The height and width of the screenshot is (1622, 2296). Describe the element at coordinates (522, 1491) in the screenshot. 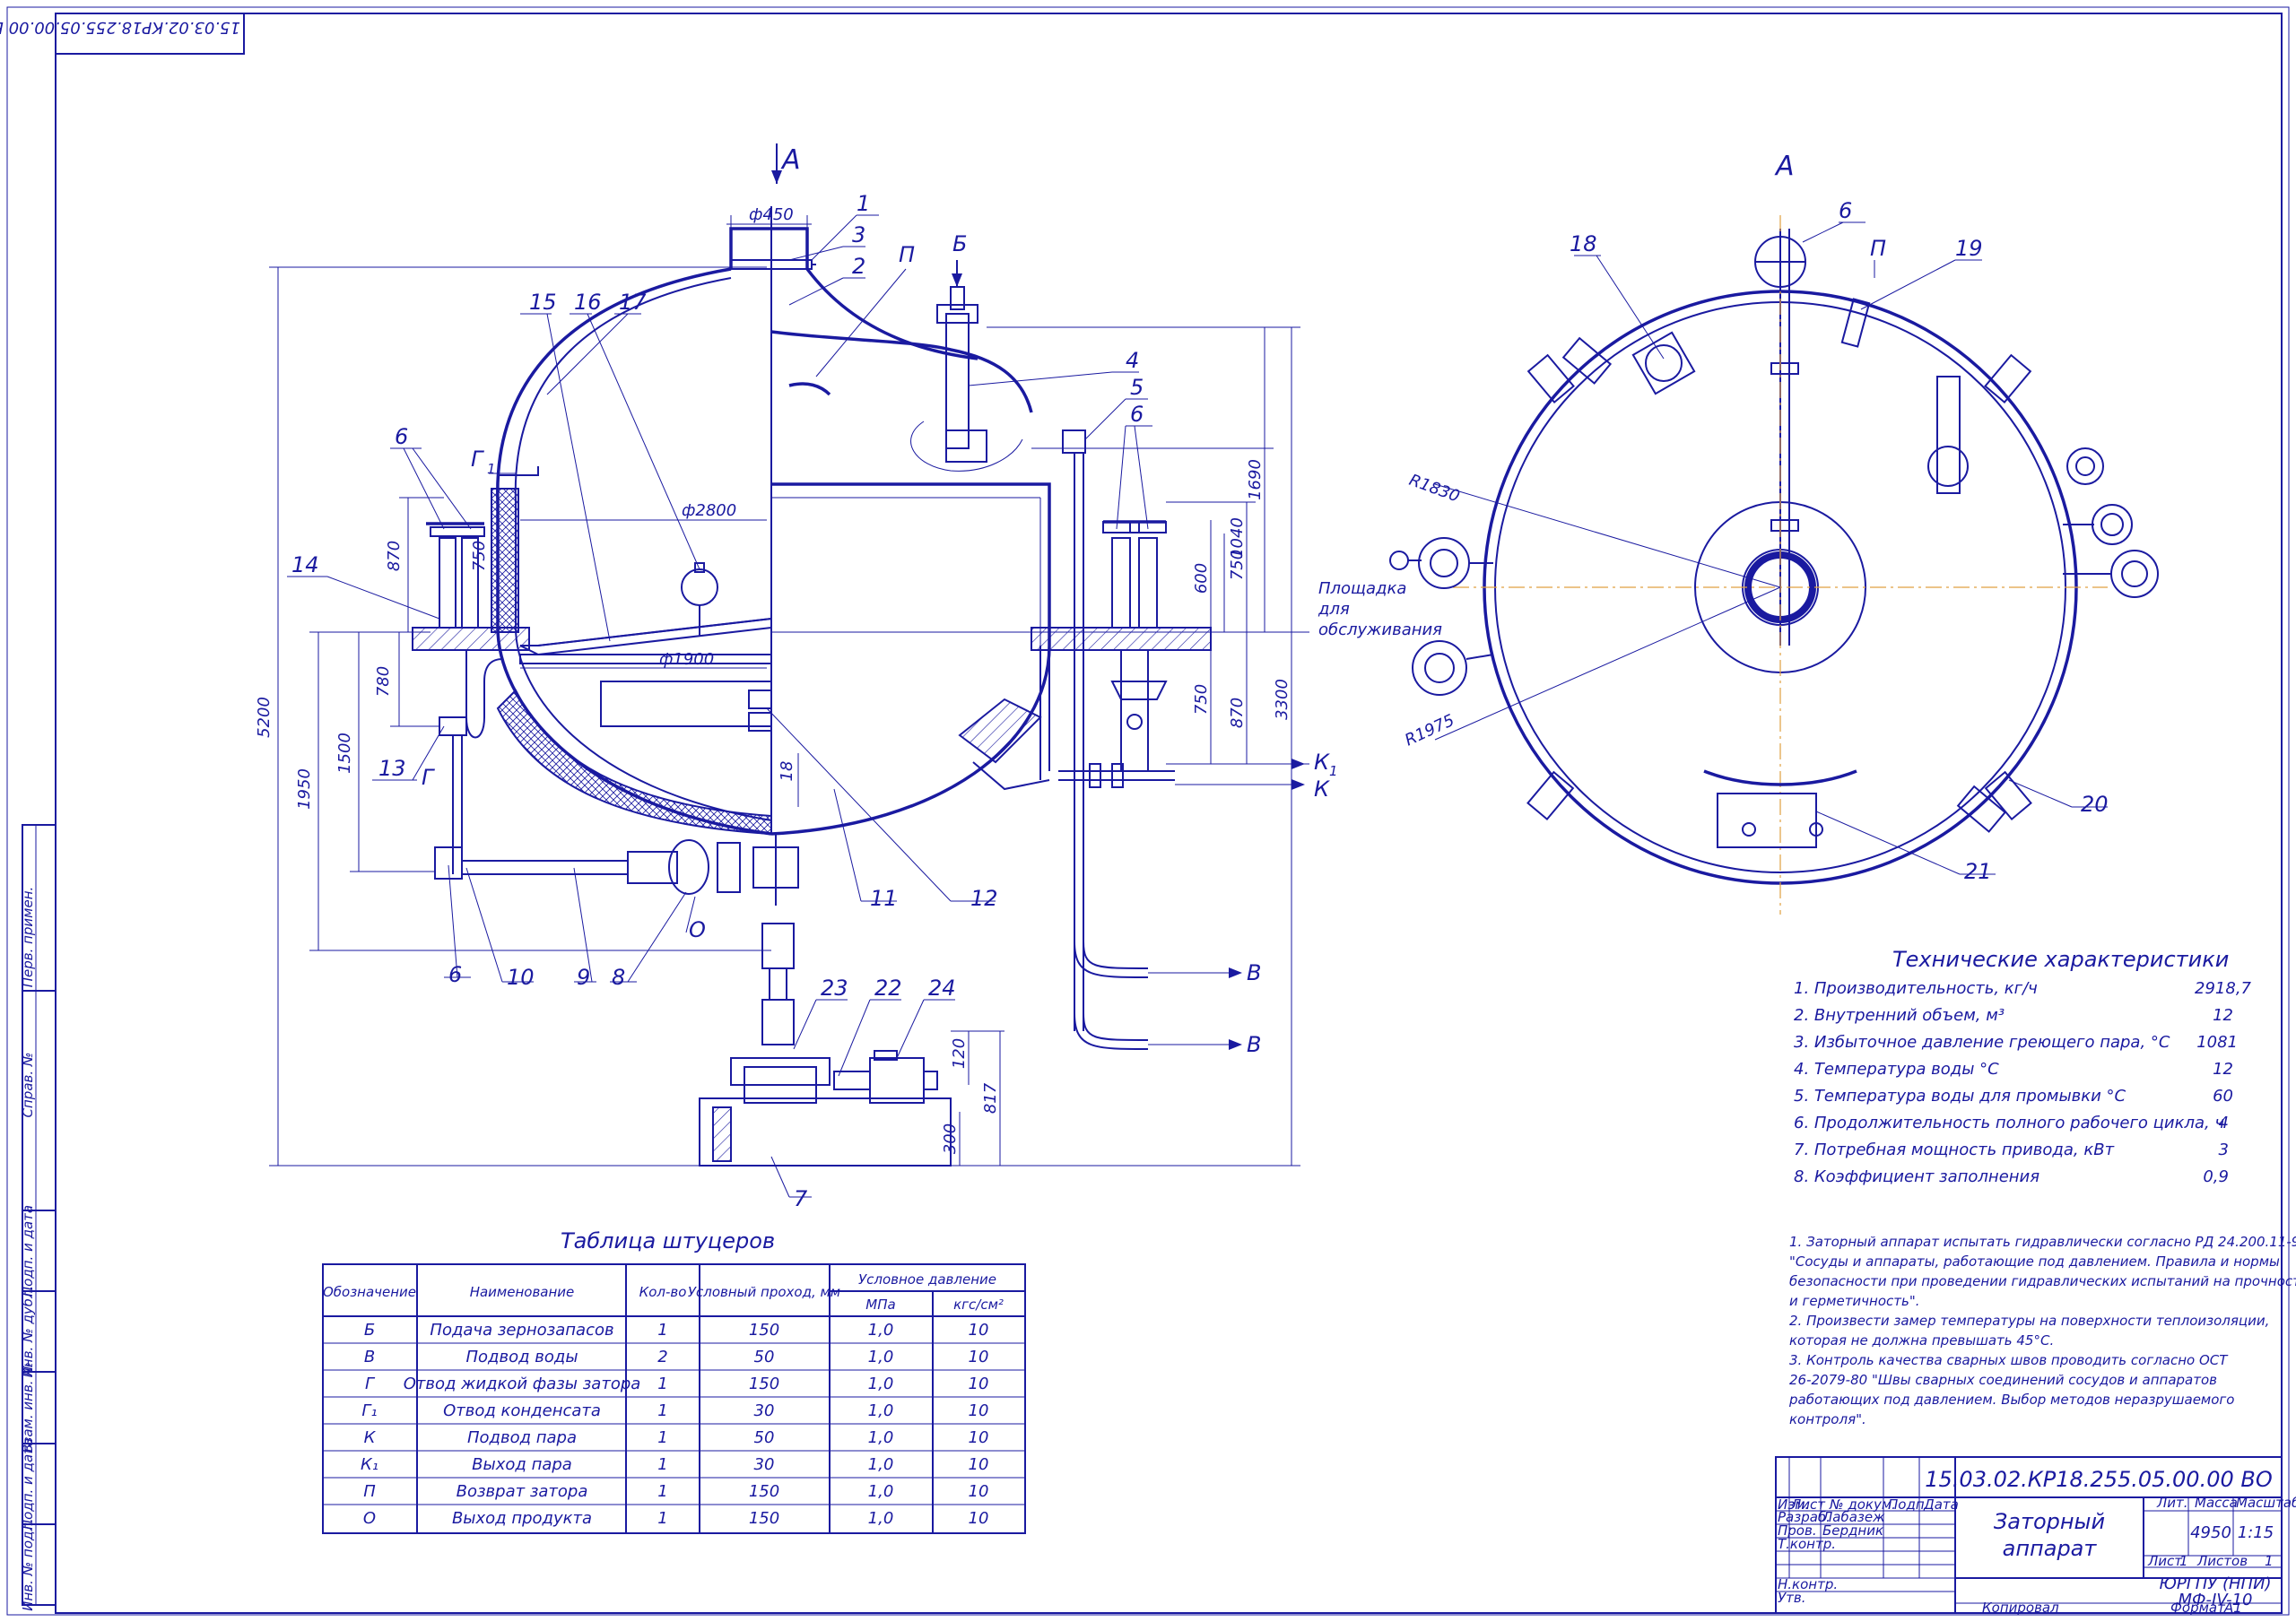

I see `fitting-name: Возврат затора` at that location.